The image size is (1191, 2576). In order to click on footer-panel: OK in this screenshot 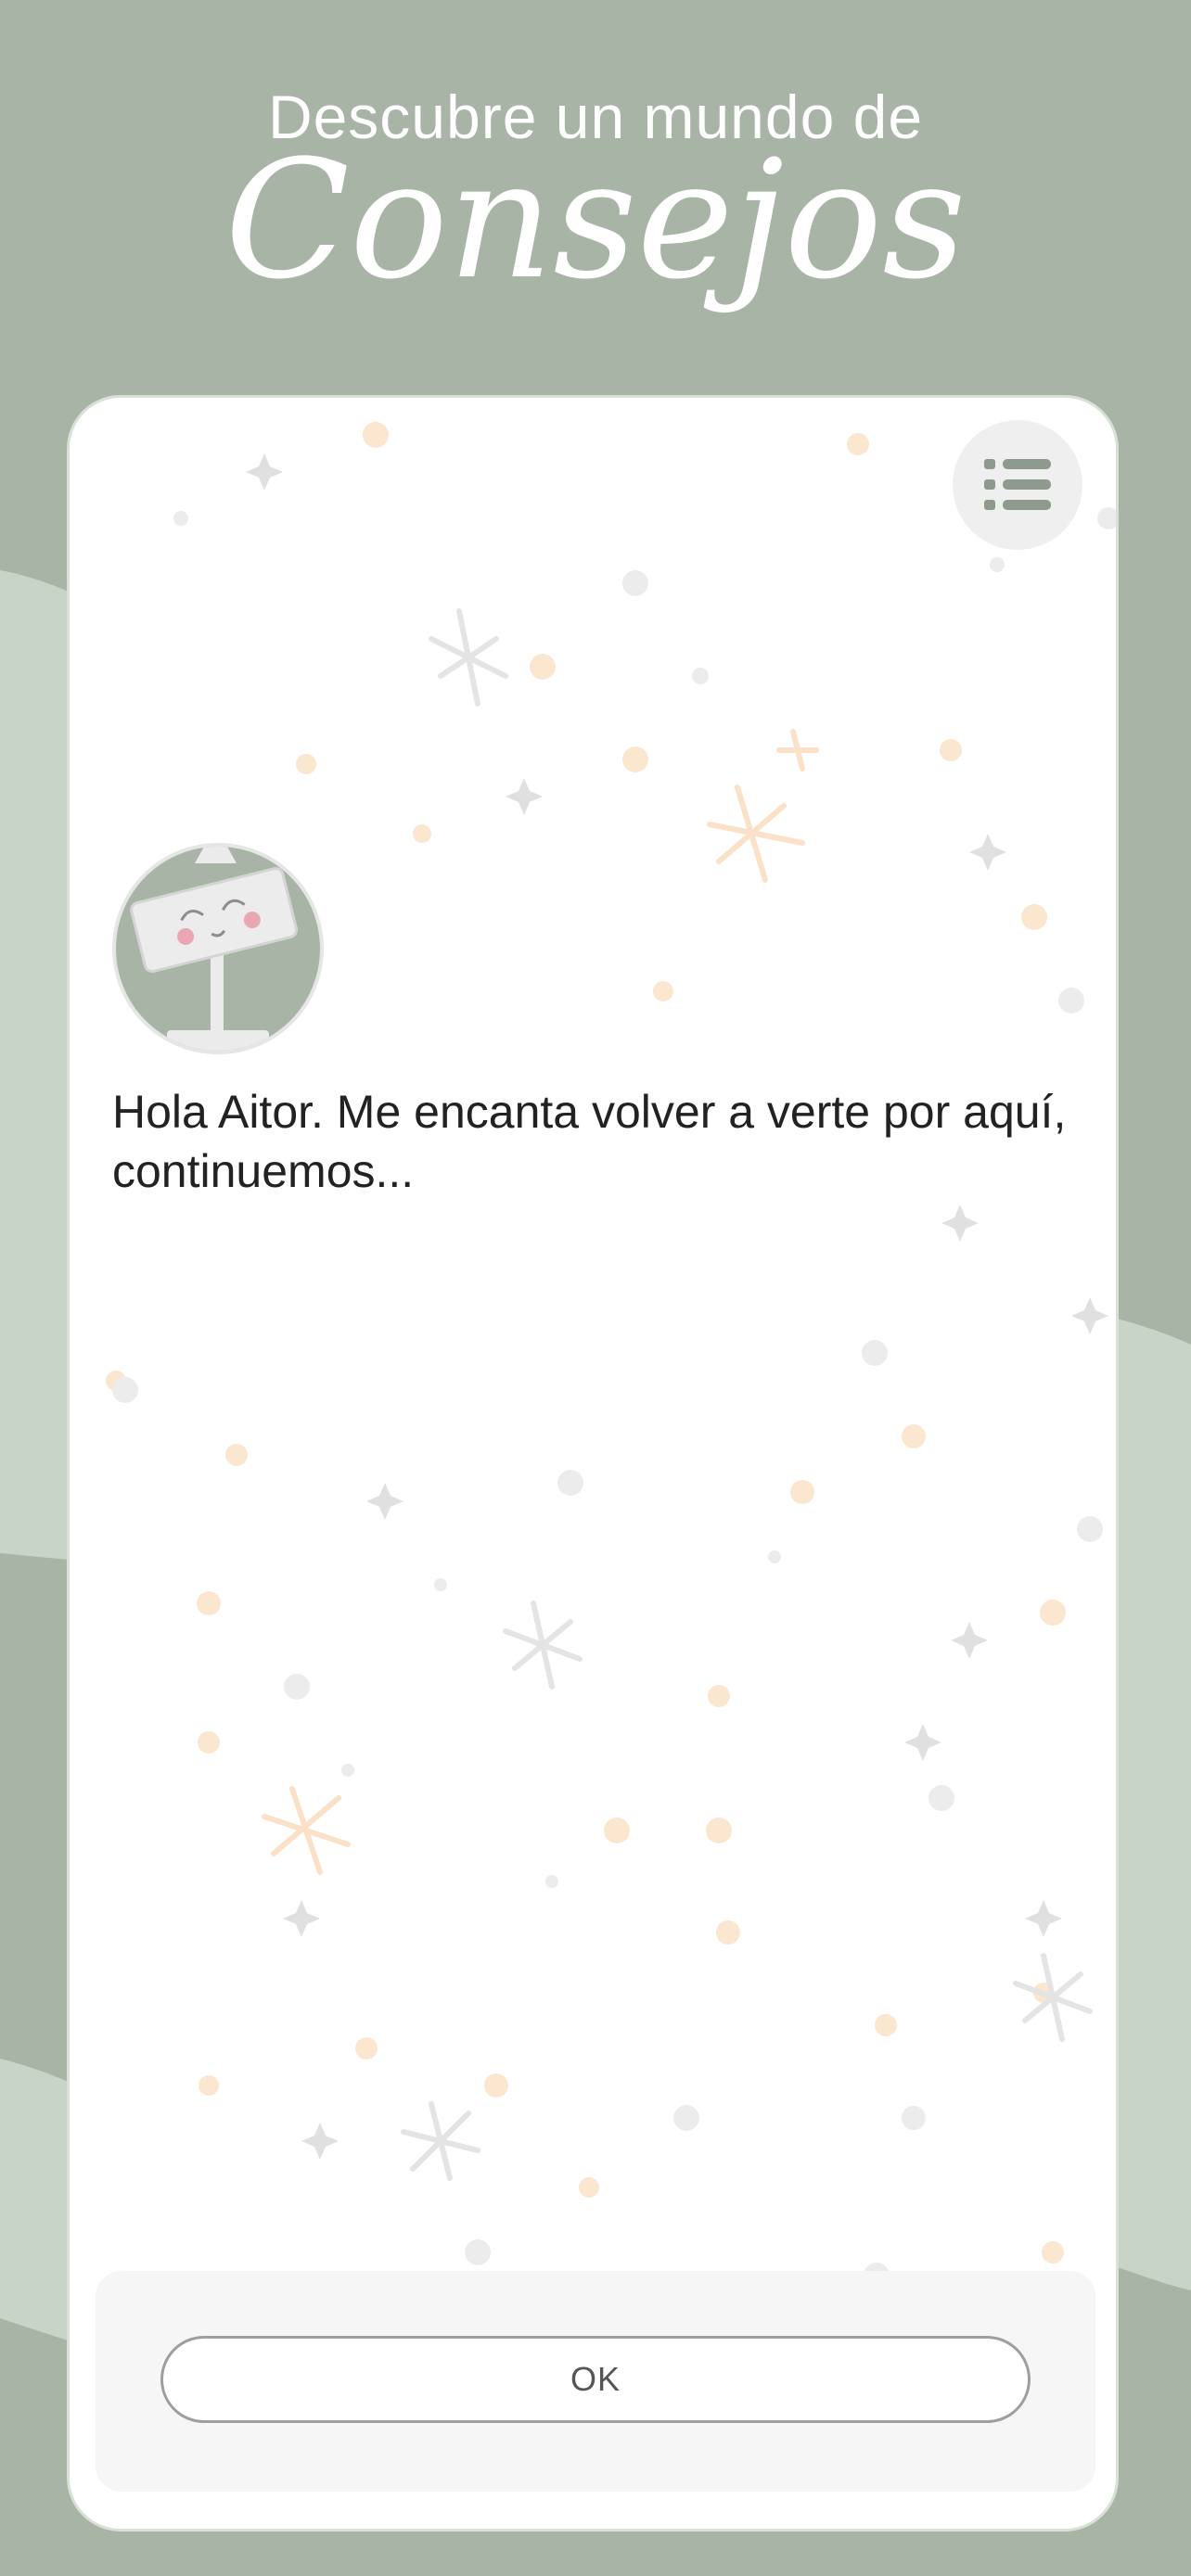, I will do `click(595, 2381)`.